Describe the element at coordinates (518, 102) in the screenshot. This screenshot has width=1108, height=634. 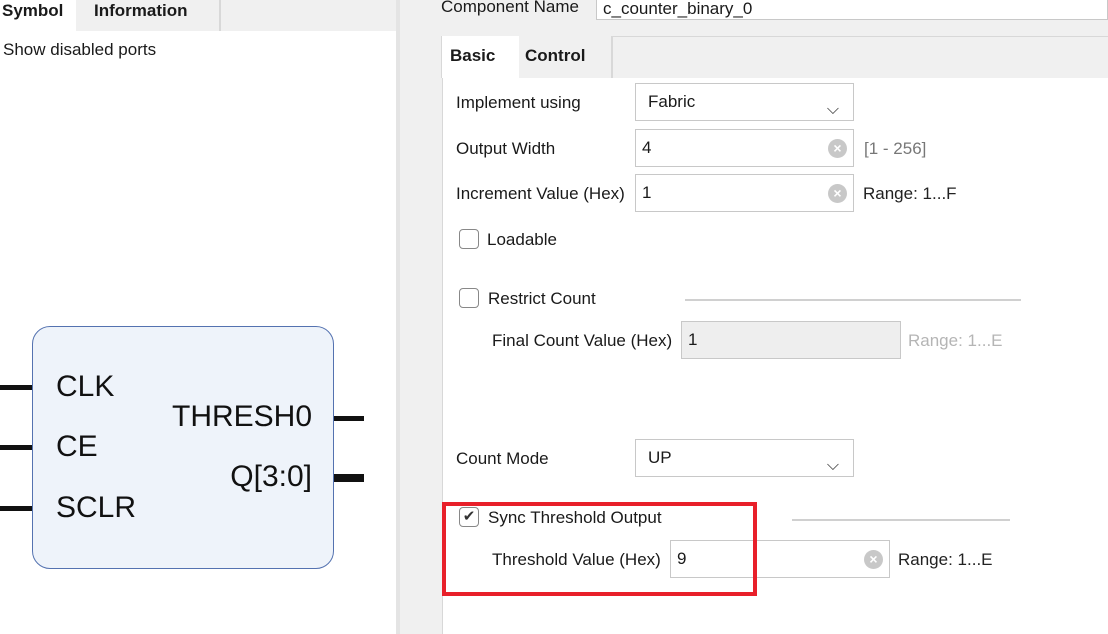
I see `implement-using-label: Implement using` at that location.